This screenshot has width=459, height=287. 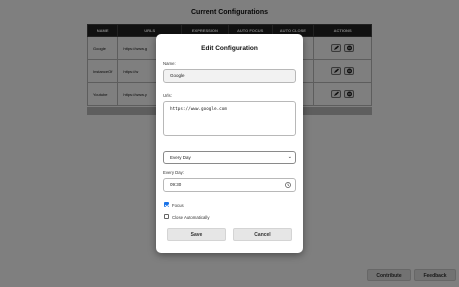 I want to click on focus-checkbox-row: Focus, so click(x=174, y=205).